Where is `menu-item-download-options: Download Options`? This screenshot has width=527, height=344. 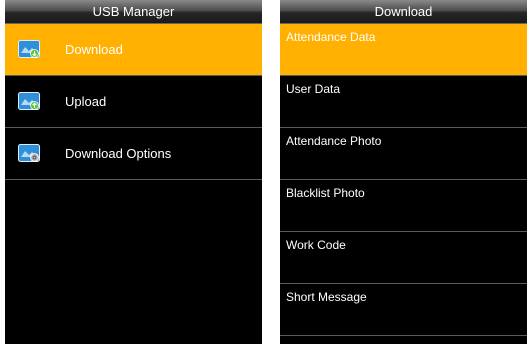
menu-item-download-options: Download Options is located at coordinates (133, 154).